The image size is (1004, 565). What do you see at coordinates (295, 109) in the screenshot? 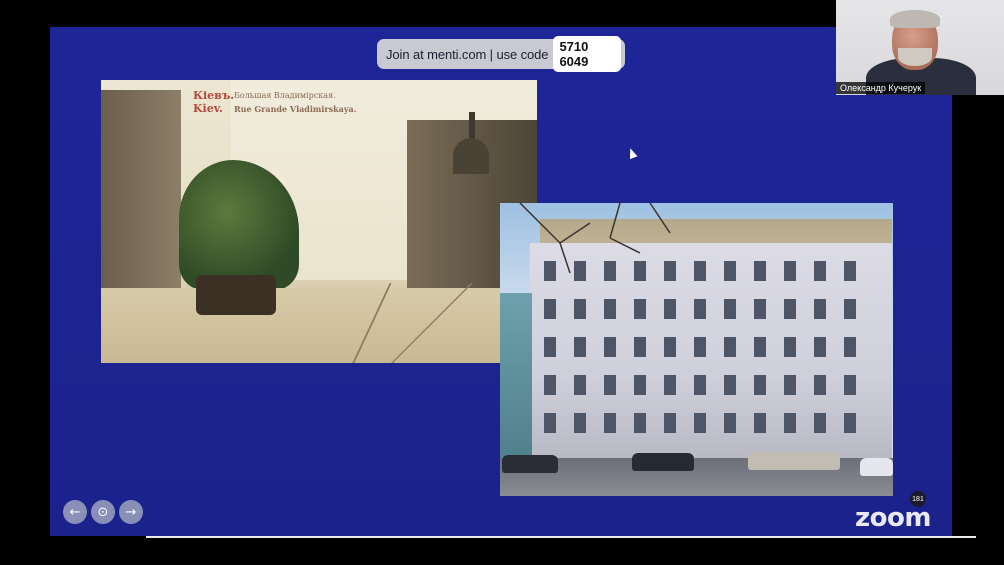
I see `postcard-caption-street-latin: Rue Grande Vladimirskaya.` at bounding box center [295, 109].